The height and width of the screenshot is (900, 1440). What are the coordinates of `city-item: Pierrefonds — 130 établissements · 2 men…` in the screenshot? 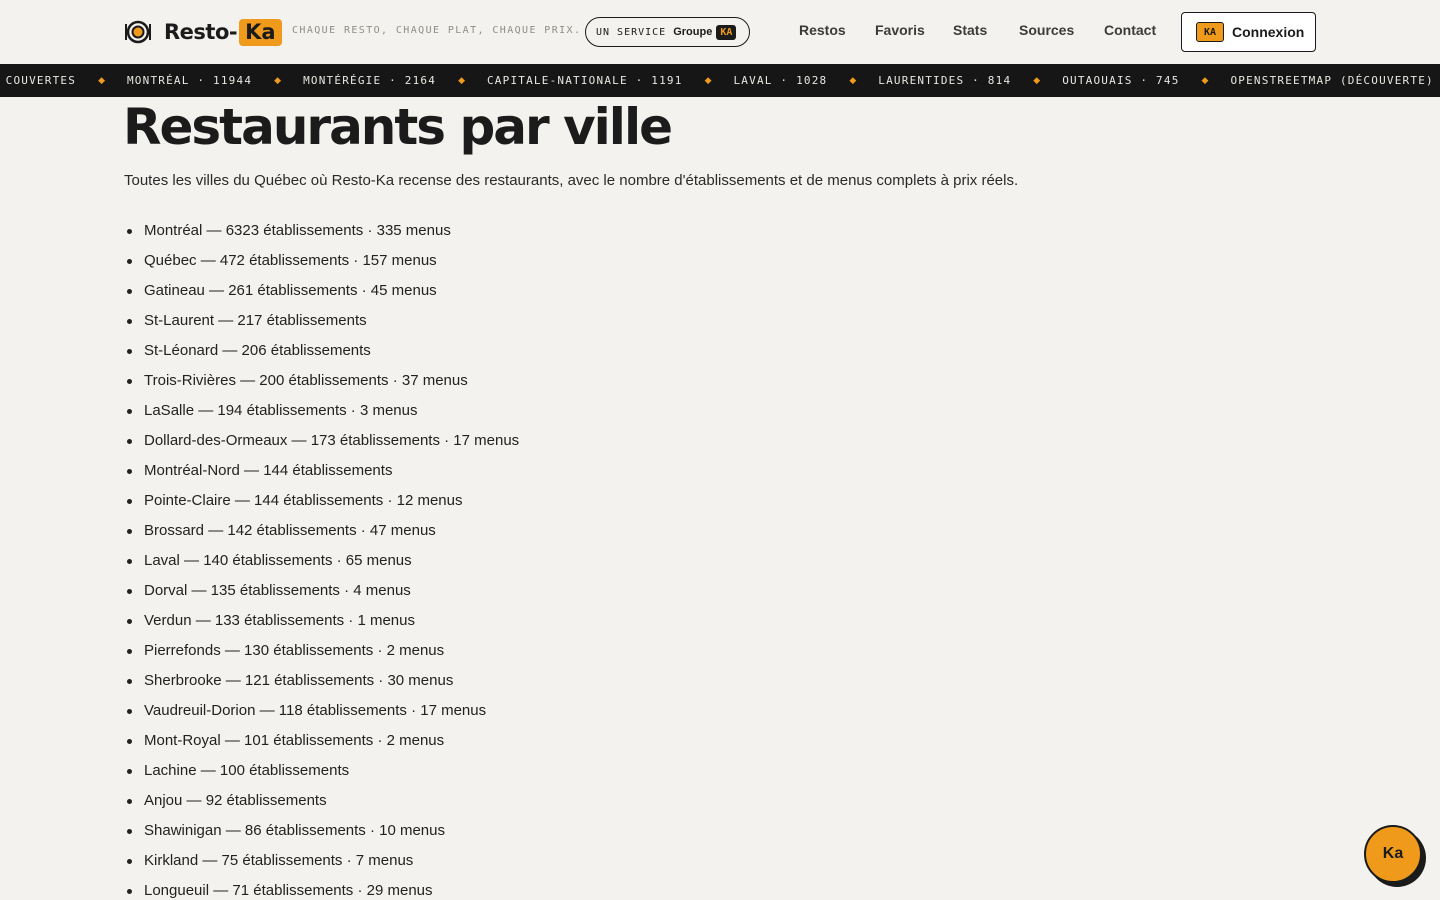 It's located at (321, 651).